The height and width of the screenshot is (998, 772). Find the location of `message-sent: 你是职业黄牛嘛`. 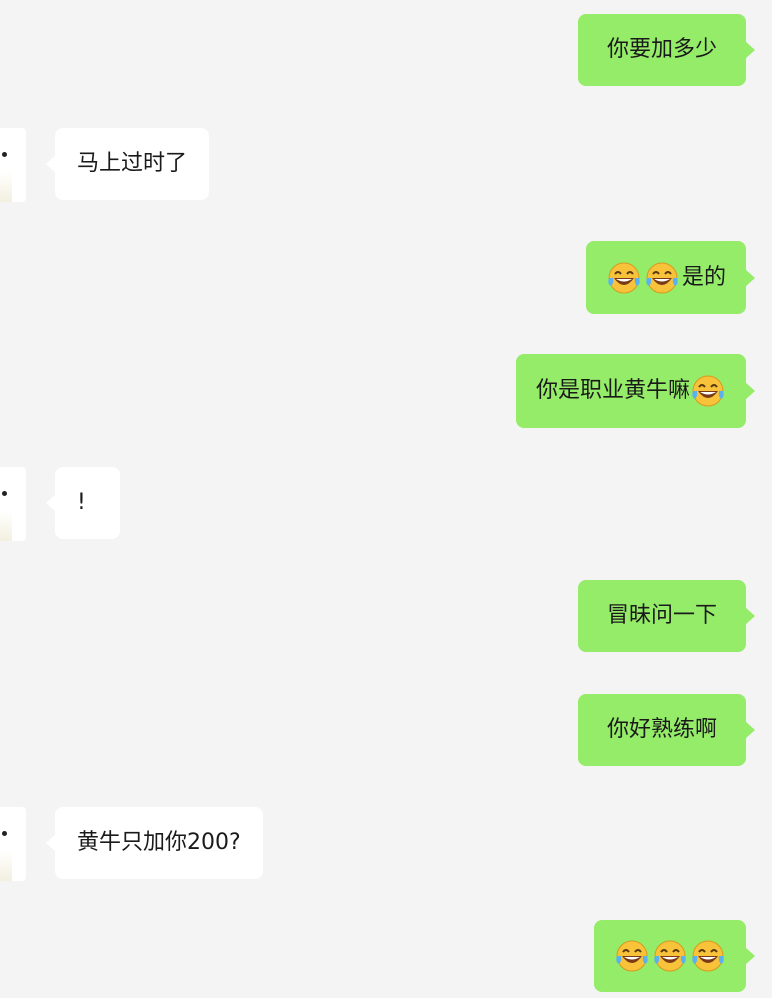

message-sent: 你是职业黄牛嘛 is located at coordinates (635, 391).